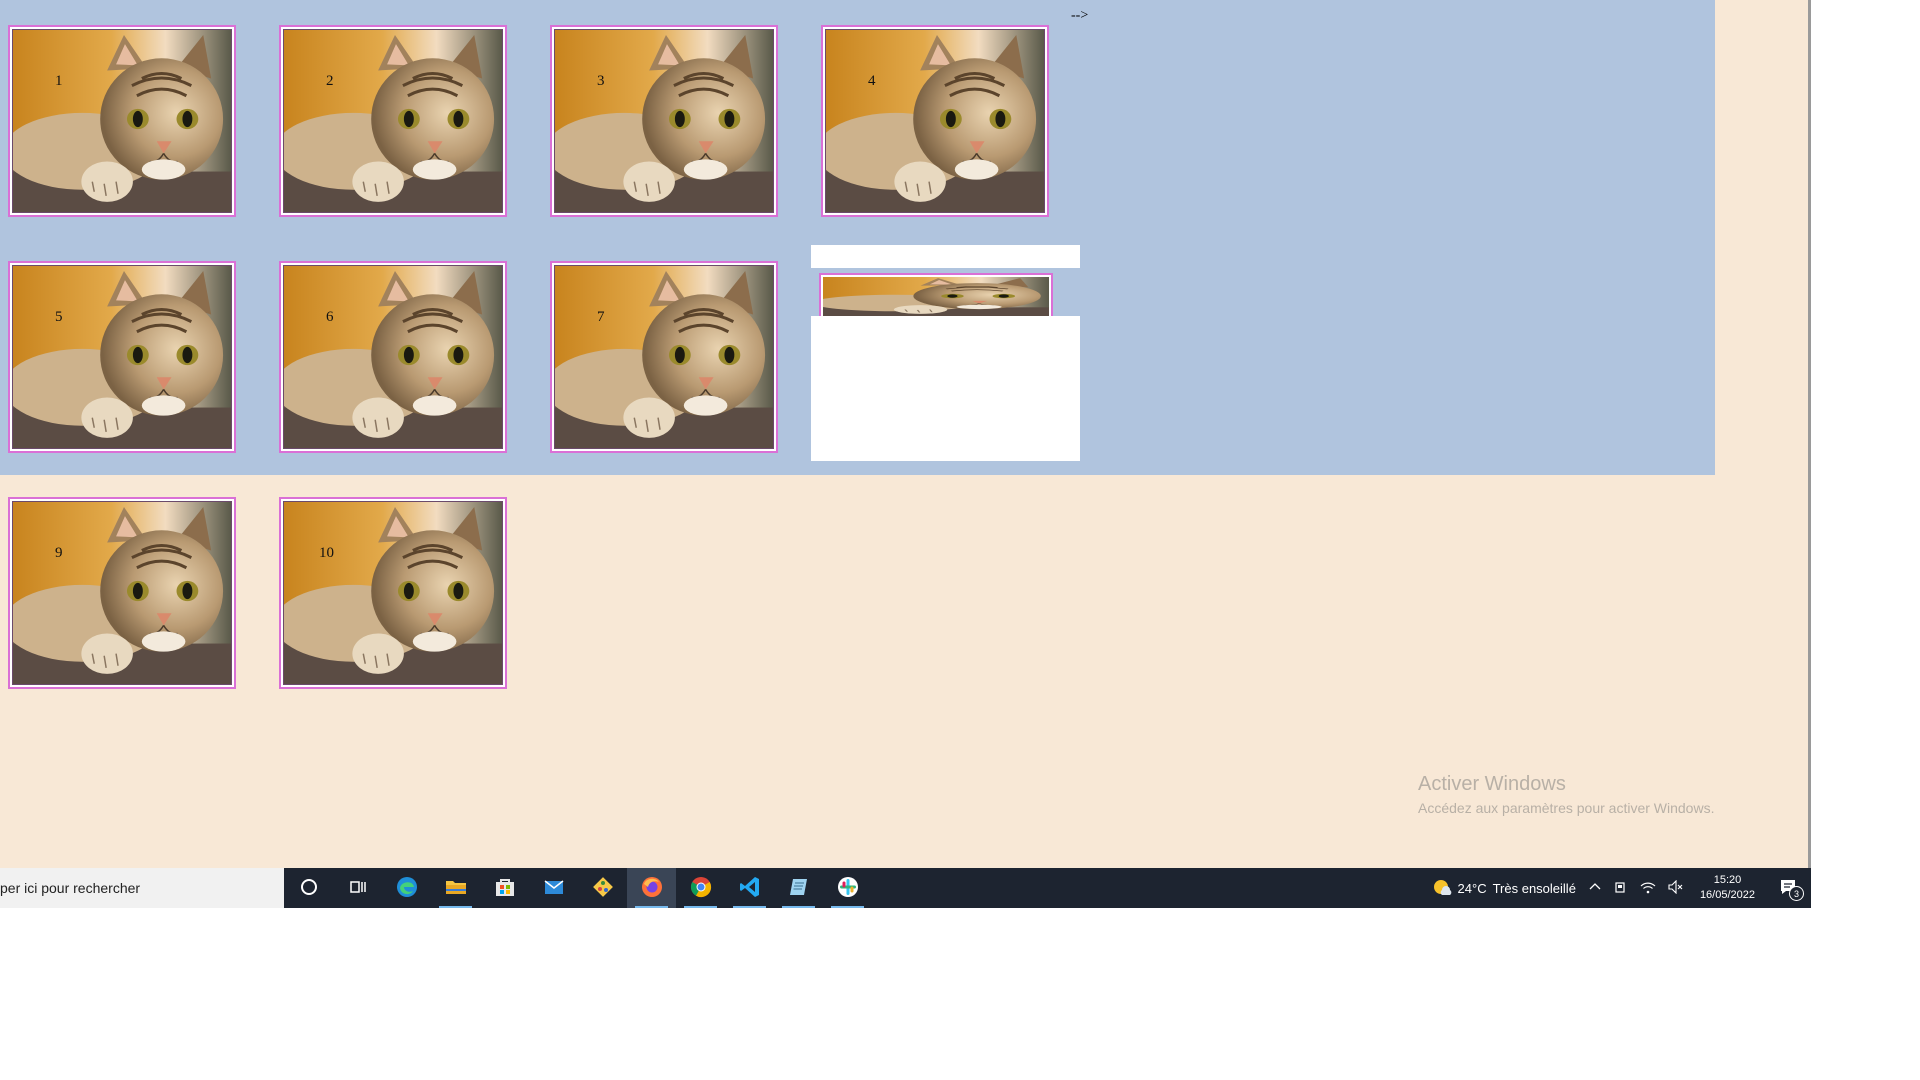  I want to click on cat-tile-4: 4, so click(935, 121).